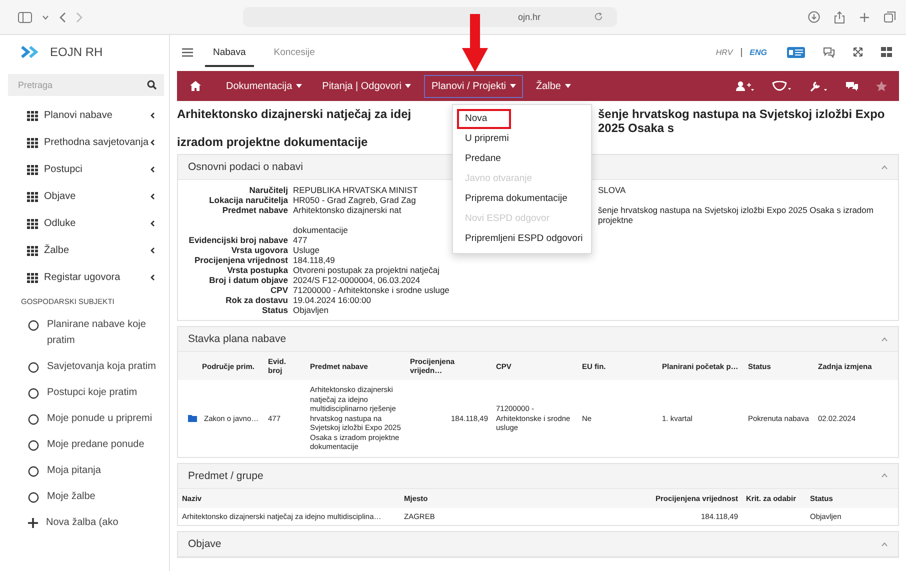 Image resolution: width=906 pixels, height=571 pixels. Describe the element at coordinates (237, 339) in the screenshot. I see `panel-title: Stavka plana nabave` at that location.